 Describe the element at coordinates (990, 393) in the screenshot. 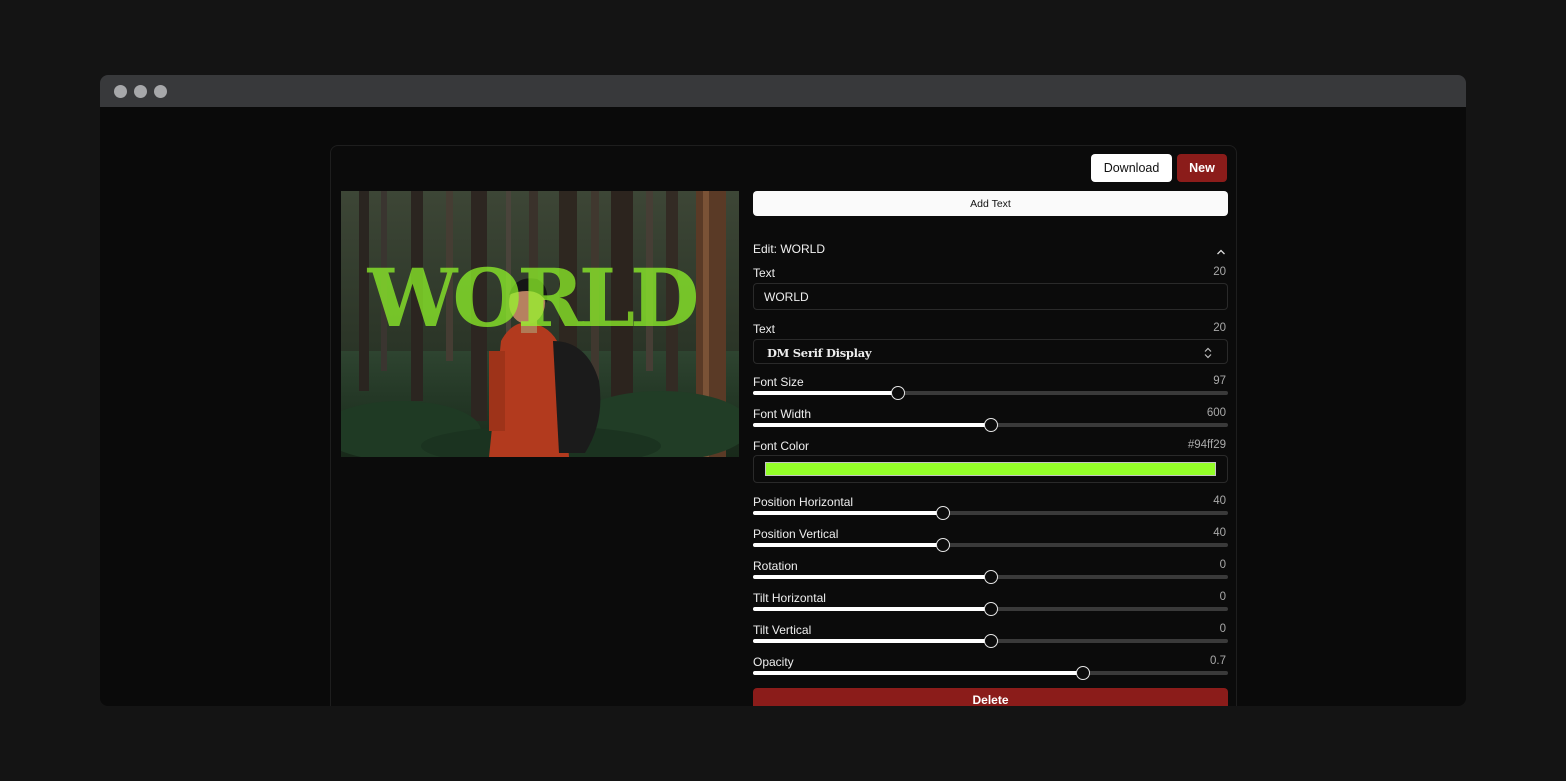

I see `font-size-slider` at that location.